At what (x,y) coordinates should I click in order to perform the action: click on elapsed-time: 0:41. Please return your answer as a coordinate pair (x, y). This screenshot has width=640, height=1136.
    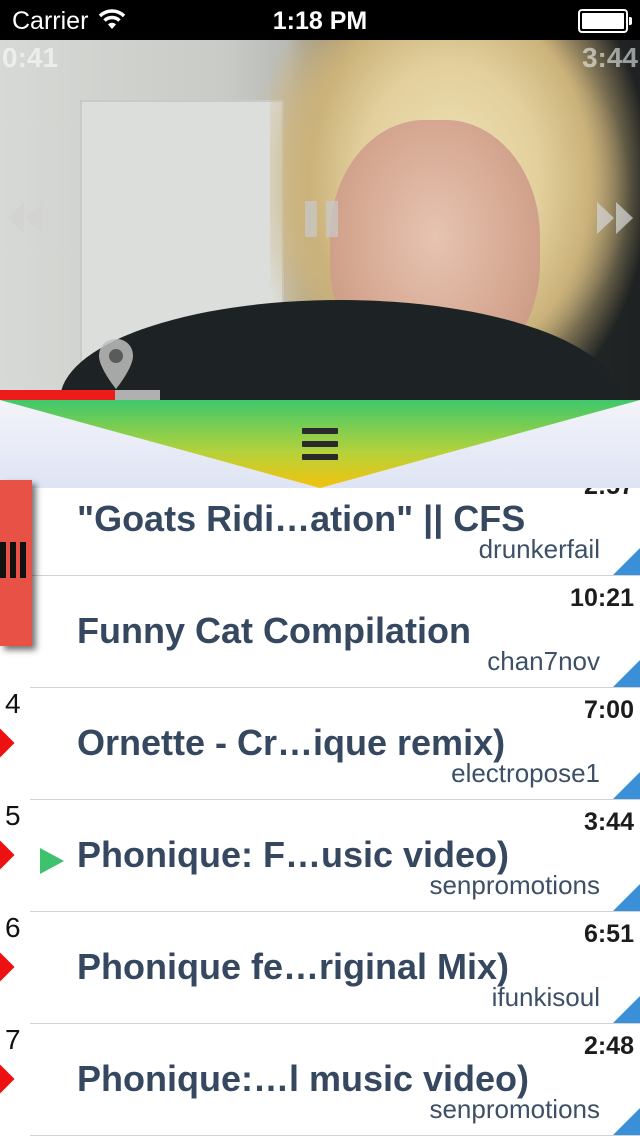
    Looking at the image, I should click on (30, 57).